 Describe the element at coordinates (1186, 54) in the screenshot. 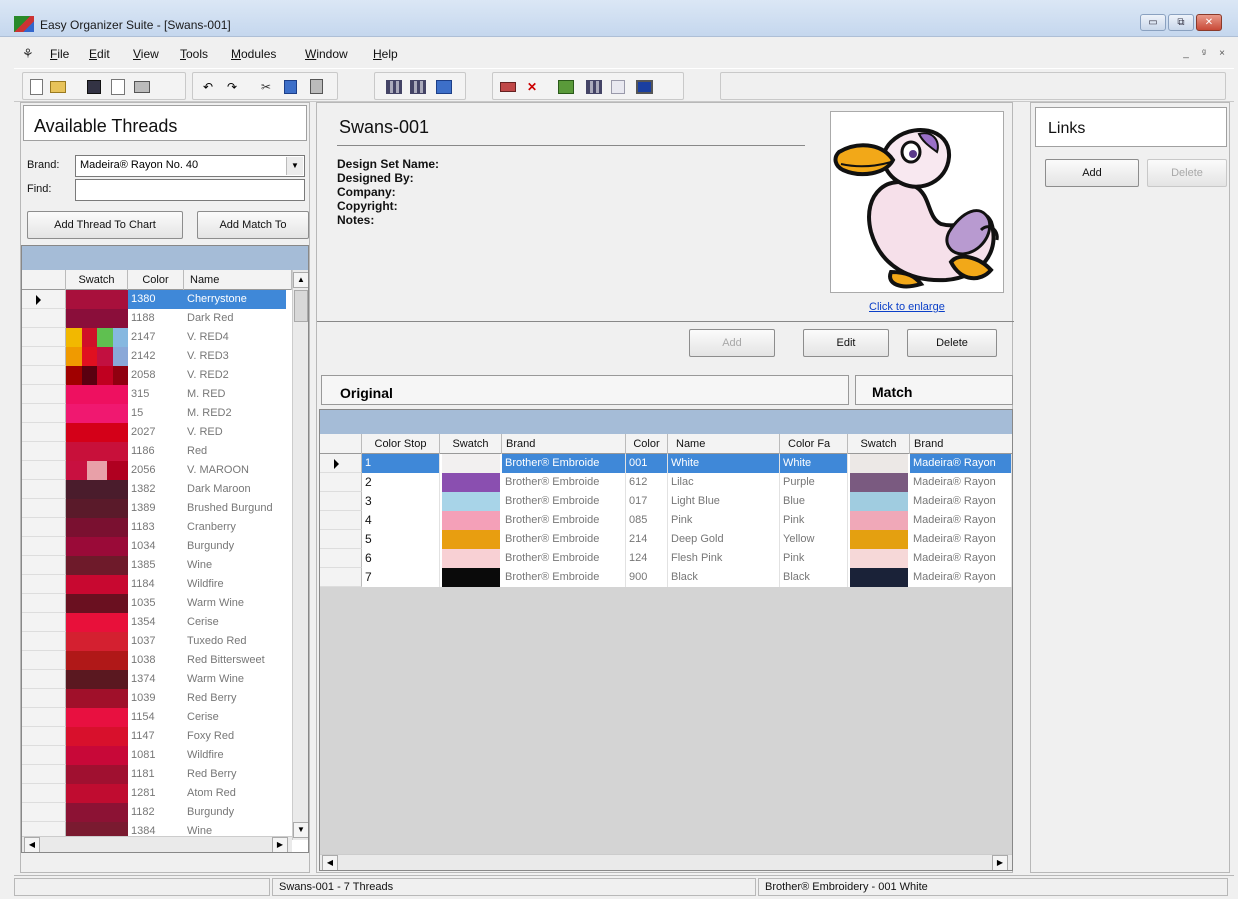

I see `mdi-minimize-button: _` at that location.